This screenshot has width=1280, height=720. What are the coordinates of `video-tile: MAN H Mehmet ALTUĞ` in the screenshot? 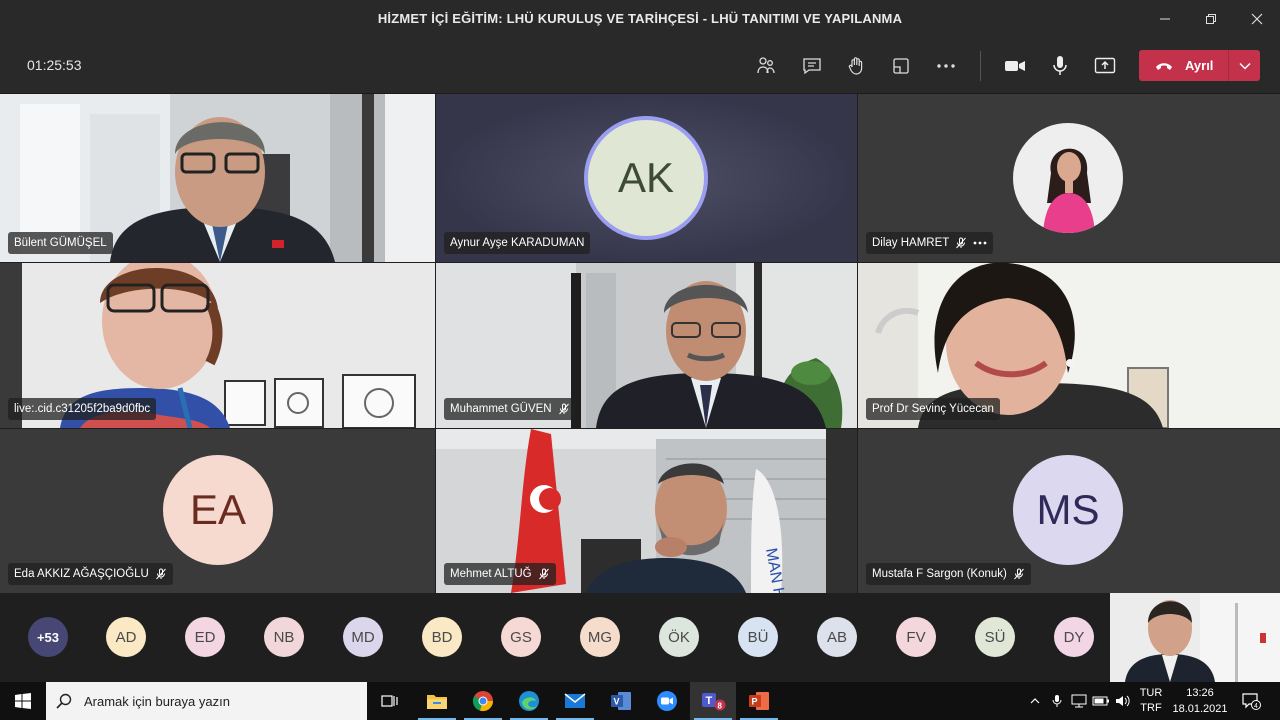 It's located at (646, 511).